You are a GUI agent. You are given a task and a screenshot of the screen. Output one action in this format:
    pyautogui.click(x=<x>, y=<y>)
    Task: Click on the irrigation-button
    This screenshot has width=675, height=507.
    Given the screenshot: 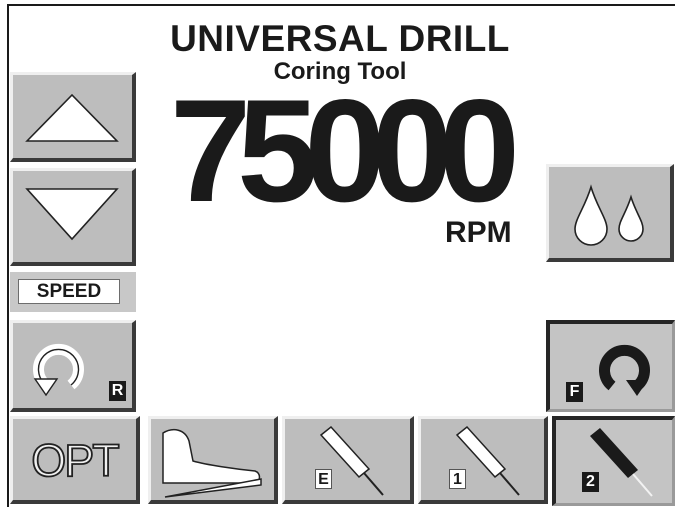 What is the action you would take?
    pyautogui.click(x=610, y=213)
    